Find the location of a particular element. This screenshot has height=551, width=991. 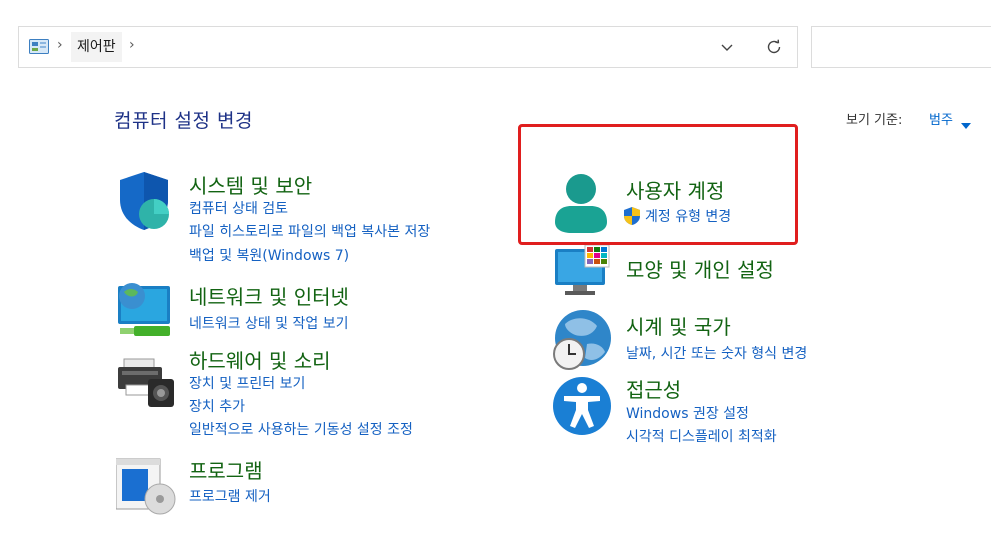

control-panel-icon is located at coordinates (39, 49).